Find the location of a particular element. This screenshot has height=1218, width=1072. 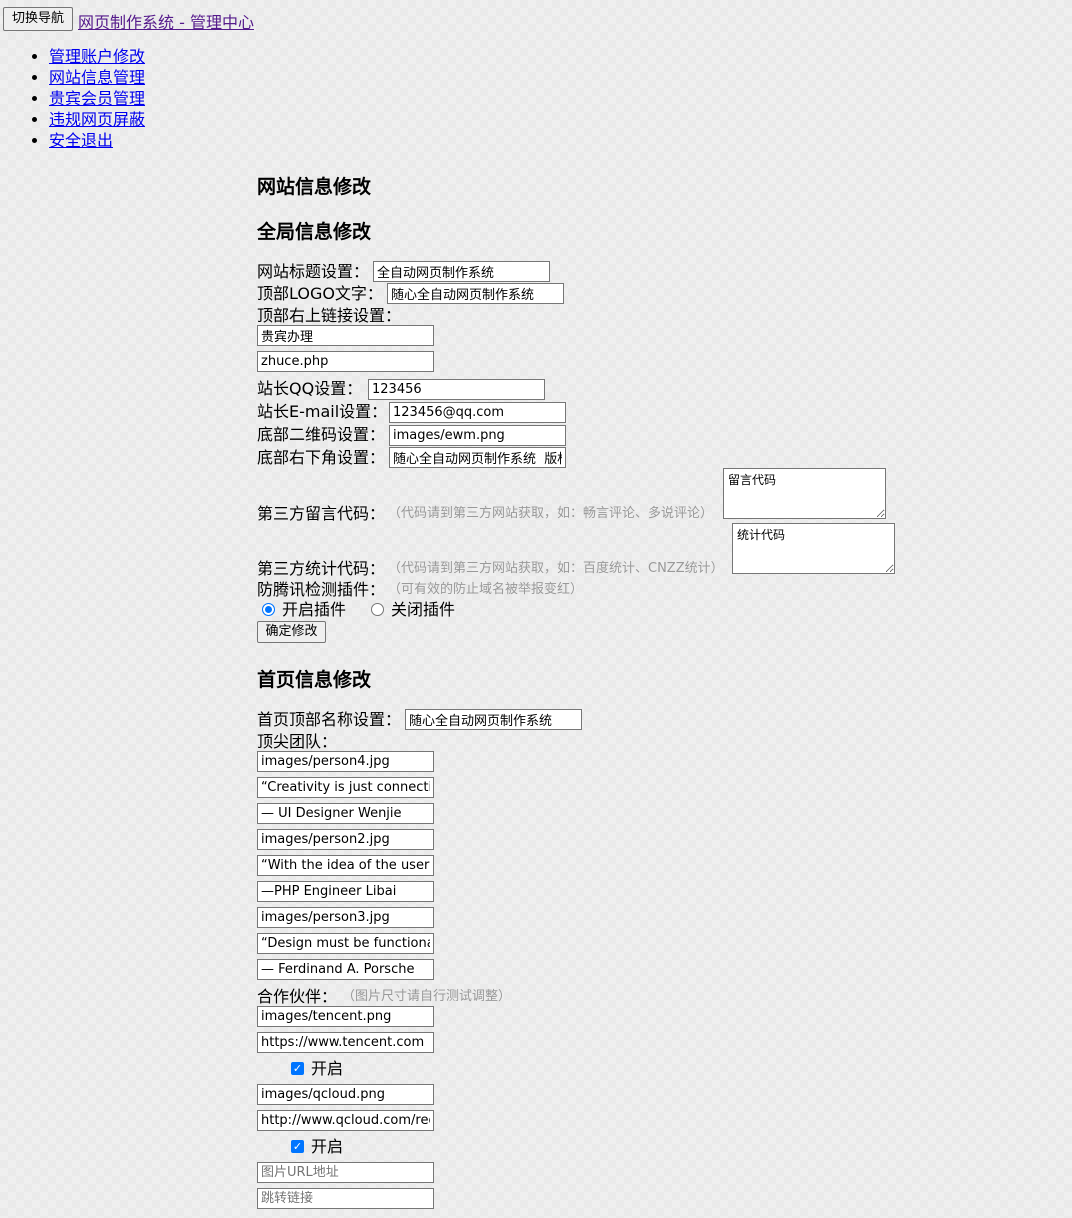

partners-hint: （图片尺寸请自行测试调整） is located at coordinates (427, 996).